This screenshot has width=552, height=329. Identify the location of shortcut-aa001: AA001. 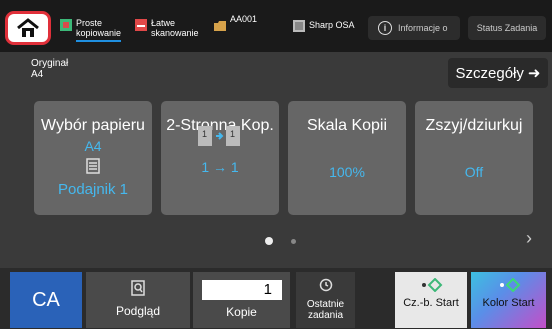
(235, 23).